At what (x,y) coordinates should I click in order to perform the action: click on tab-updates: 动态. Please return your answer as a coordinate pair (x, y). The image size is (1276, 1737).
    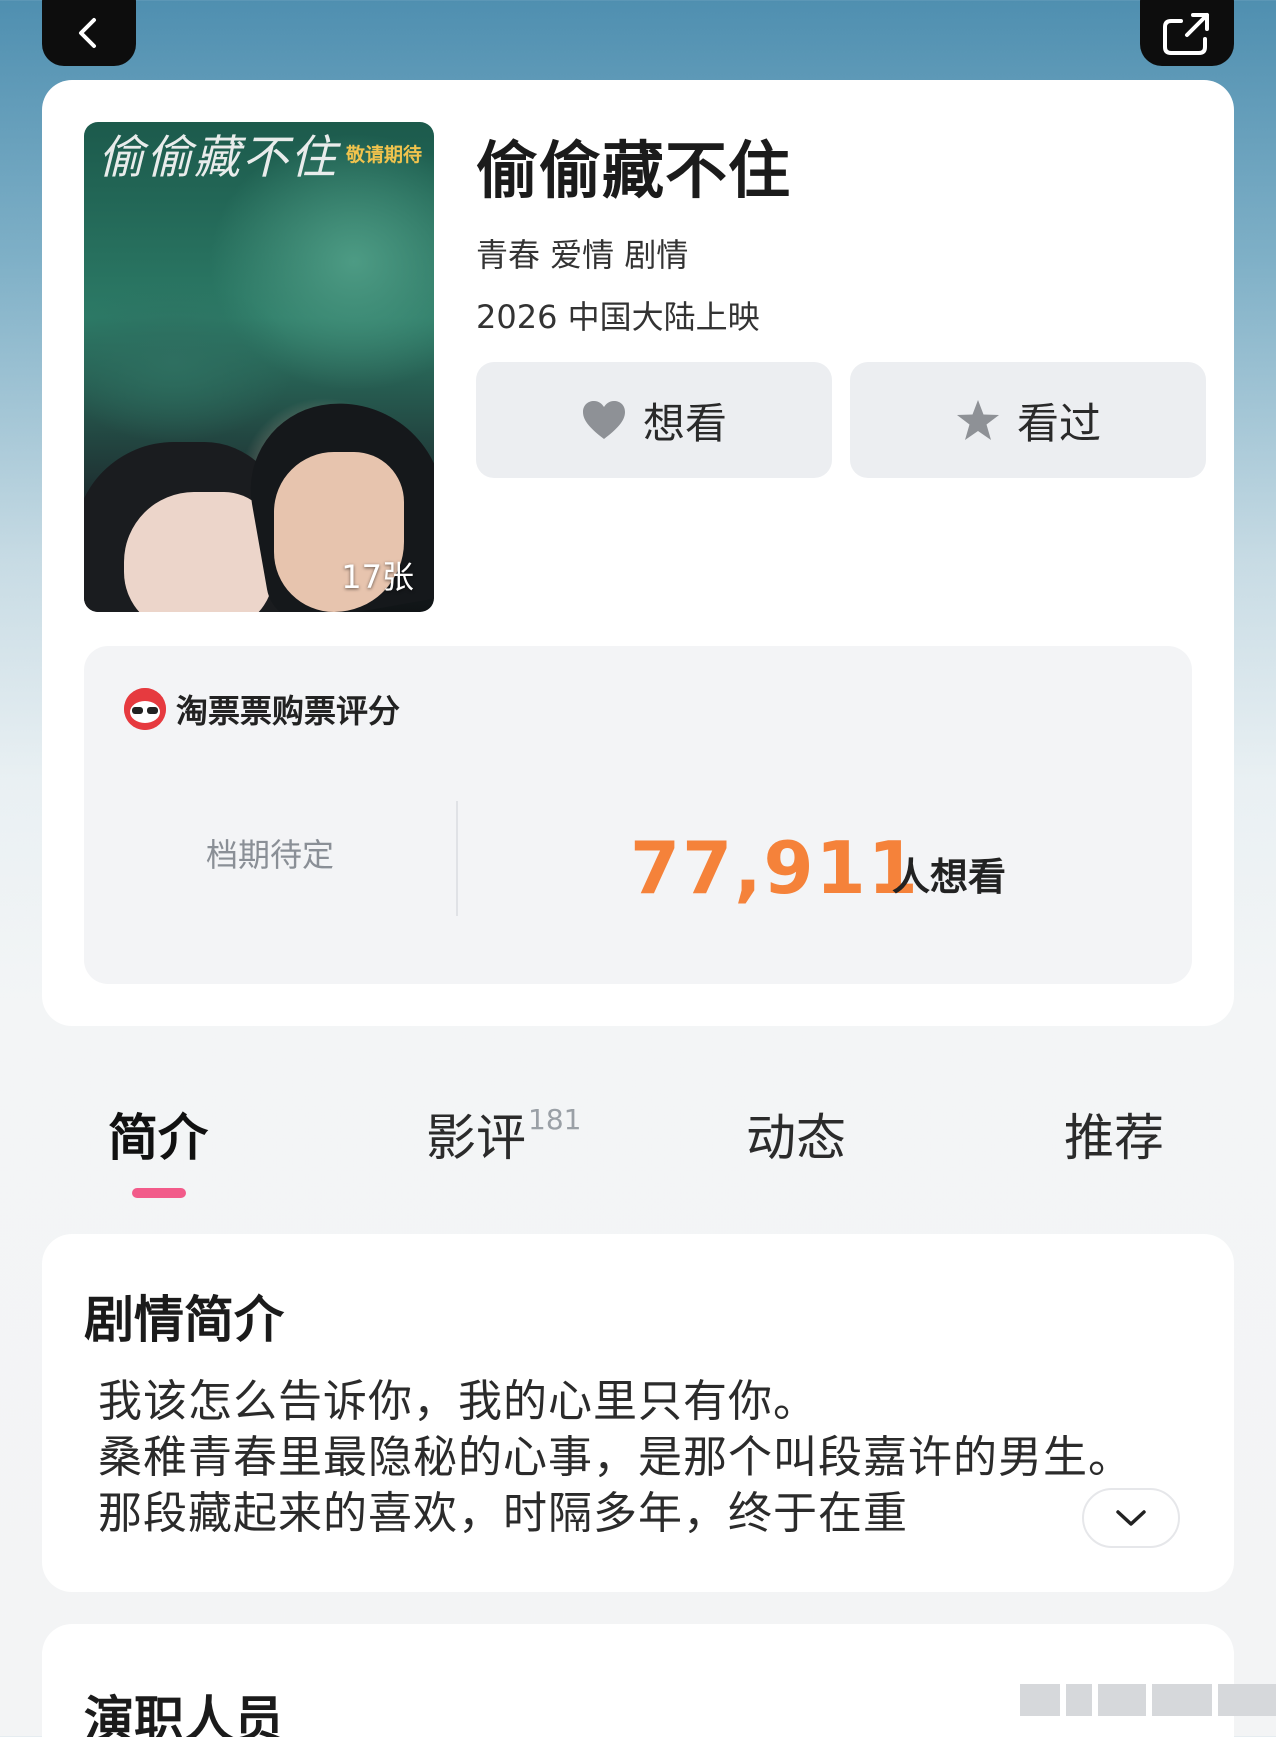
    Looking at the image, I should click on (796, 1134).